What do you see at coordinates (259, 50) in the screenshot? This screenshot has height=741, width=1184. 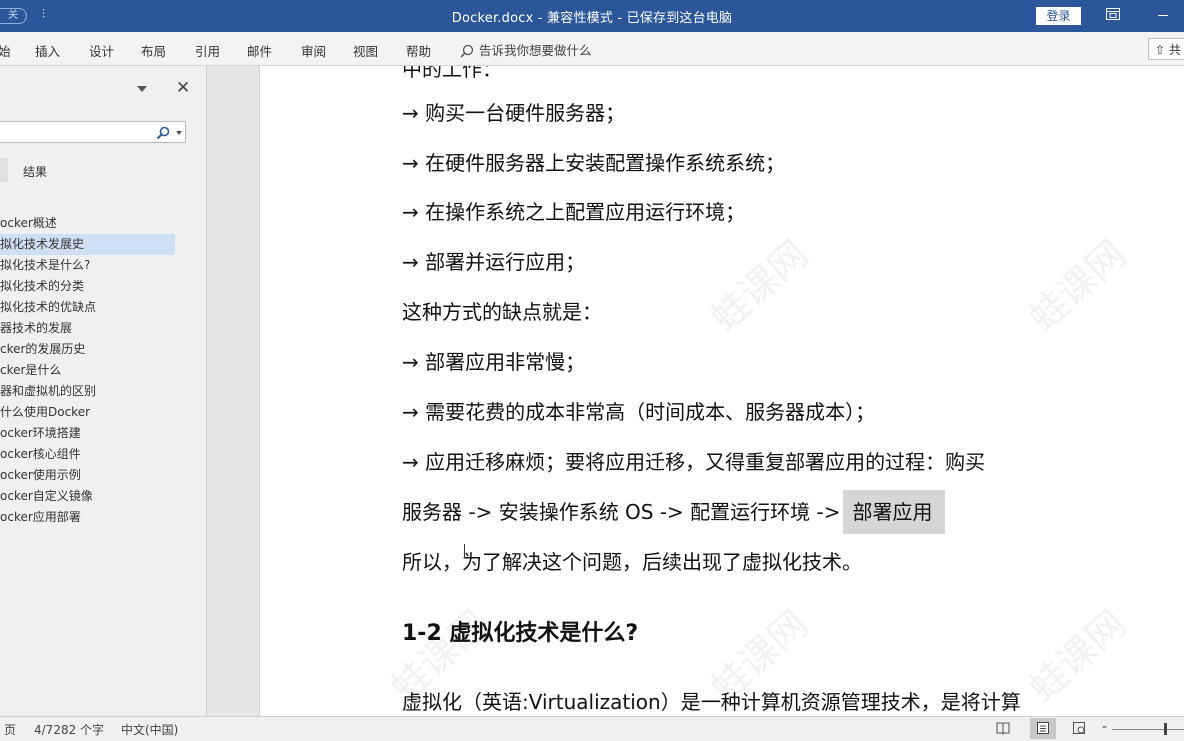 I see `tab-mailings: 邮件` at bounding box center [259, 50].